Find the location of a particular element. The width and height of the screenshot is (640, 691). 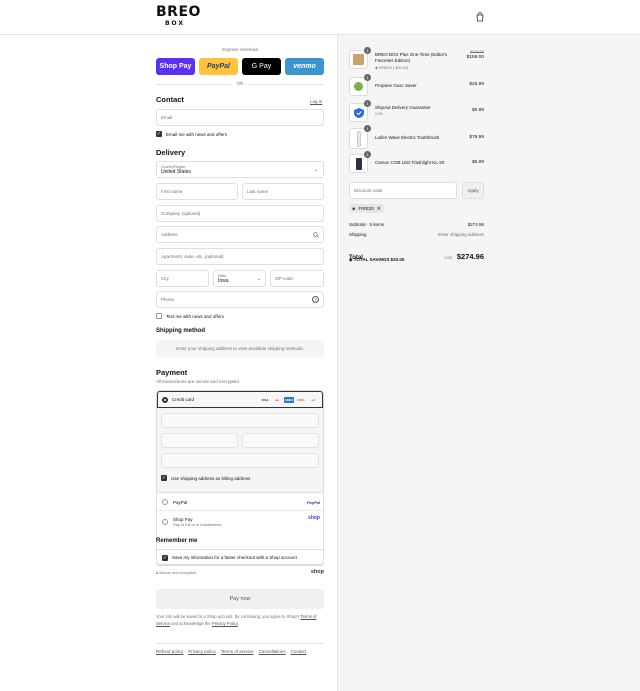

billing-checkbox: ✓ is located at coordinates (164, 478).